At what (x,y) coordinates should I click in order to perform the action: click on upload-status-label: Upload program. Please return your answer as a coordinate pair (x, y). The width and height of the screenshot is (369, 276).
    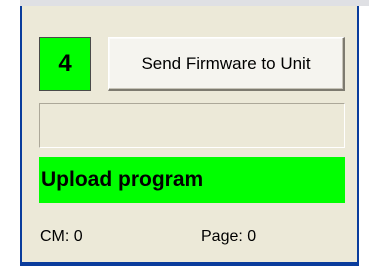
    Looking at the image, I should click on (192, 180).